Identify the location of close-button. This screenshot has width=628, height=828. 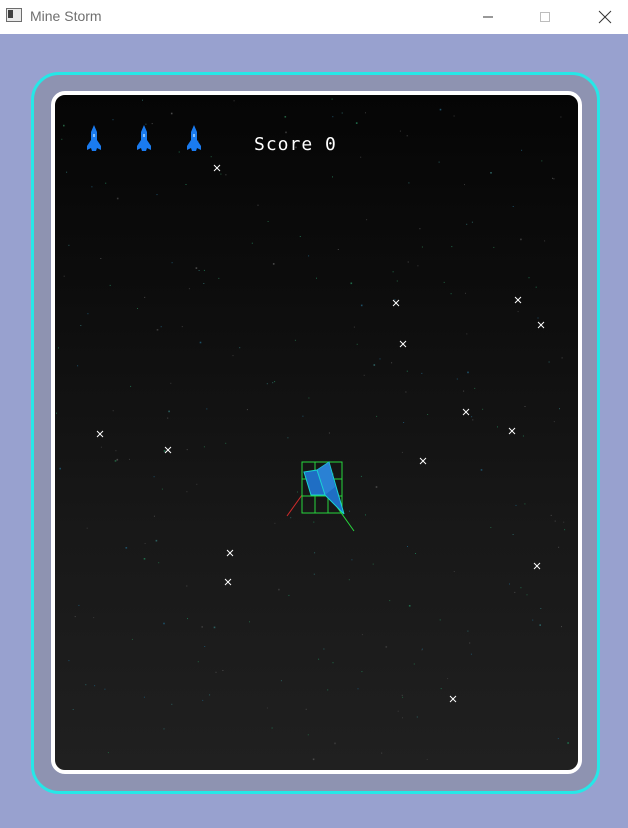
(605, 17).